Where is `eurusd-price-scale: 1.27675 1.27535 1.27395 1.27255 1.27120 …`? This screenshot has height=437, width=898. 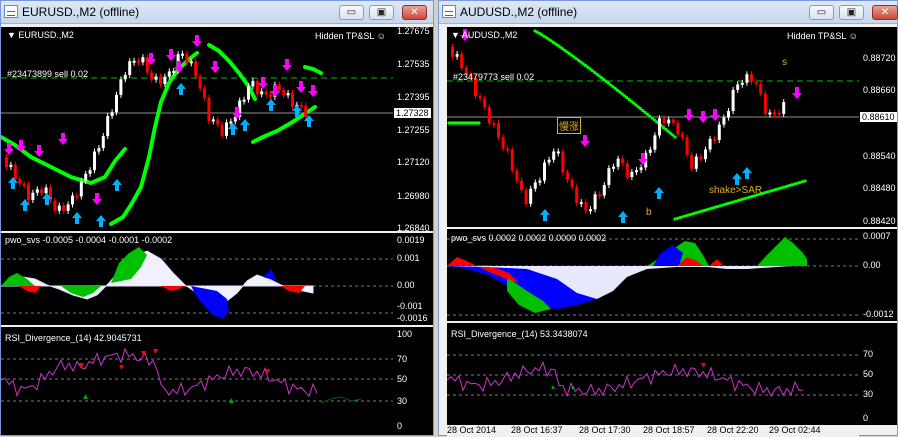
eurusd-price-scale: 1.27675 1.27535 1.27395 1.27255 1.27120 … is located at coordinates (413, 129).